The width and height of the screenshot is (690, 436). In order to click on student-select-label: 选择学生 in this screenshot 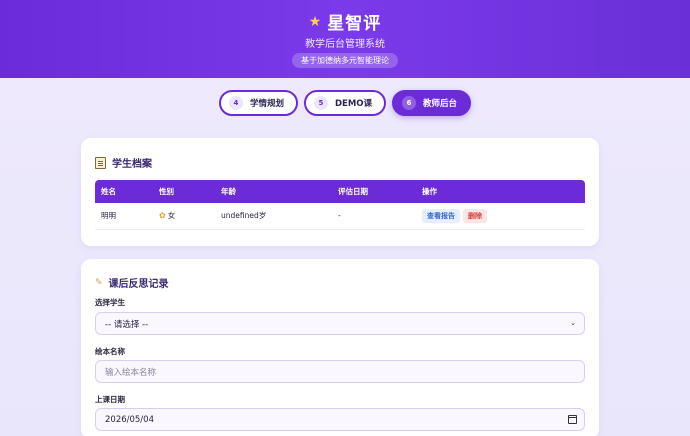, I will do `click(110, 302)`.